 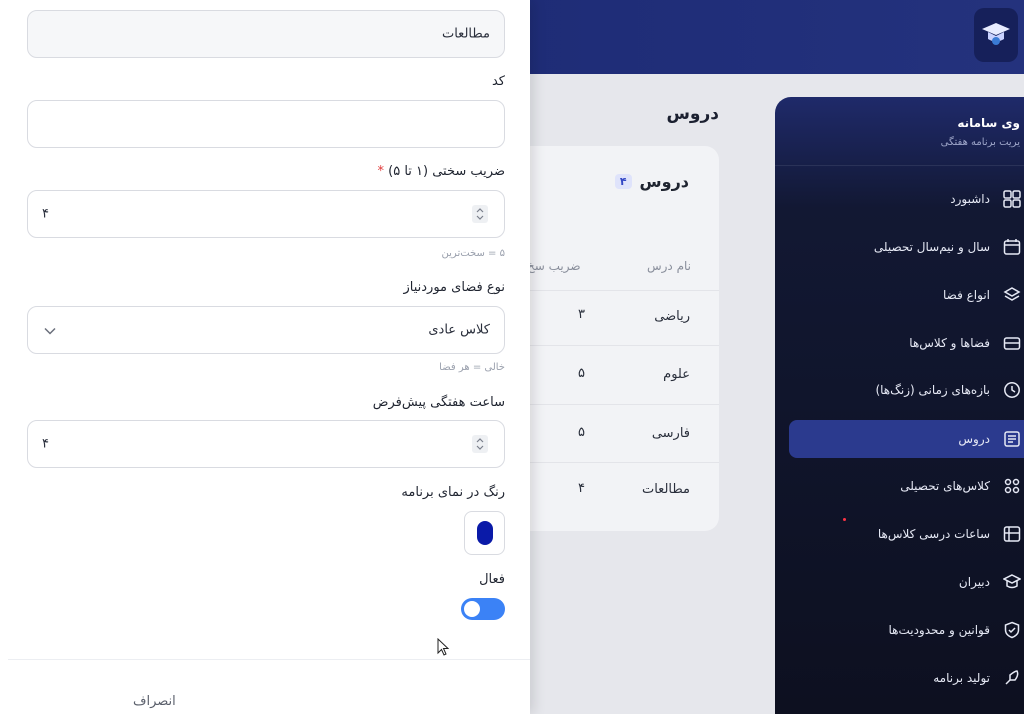 I want to click on required-asterisk: *, so click(x=380, y=171).